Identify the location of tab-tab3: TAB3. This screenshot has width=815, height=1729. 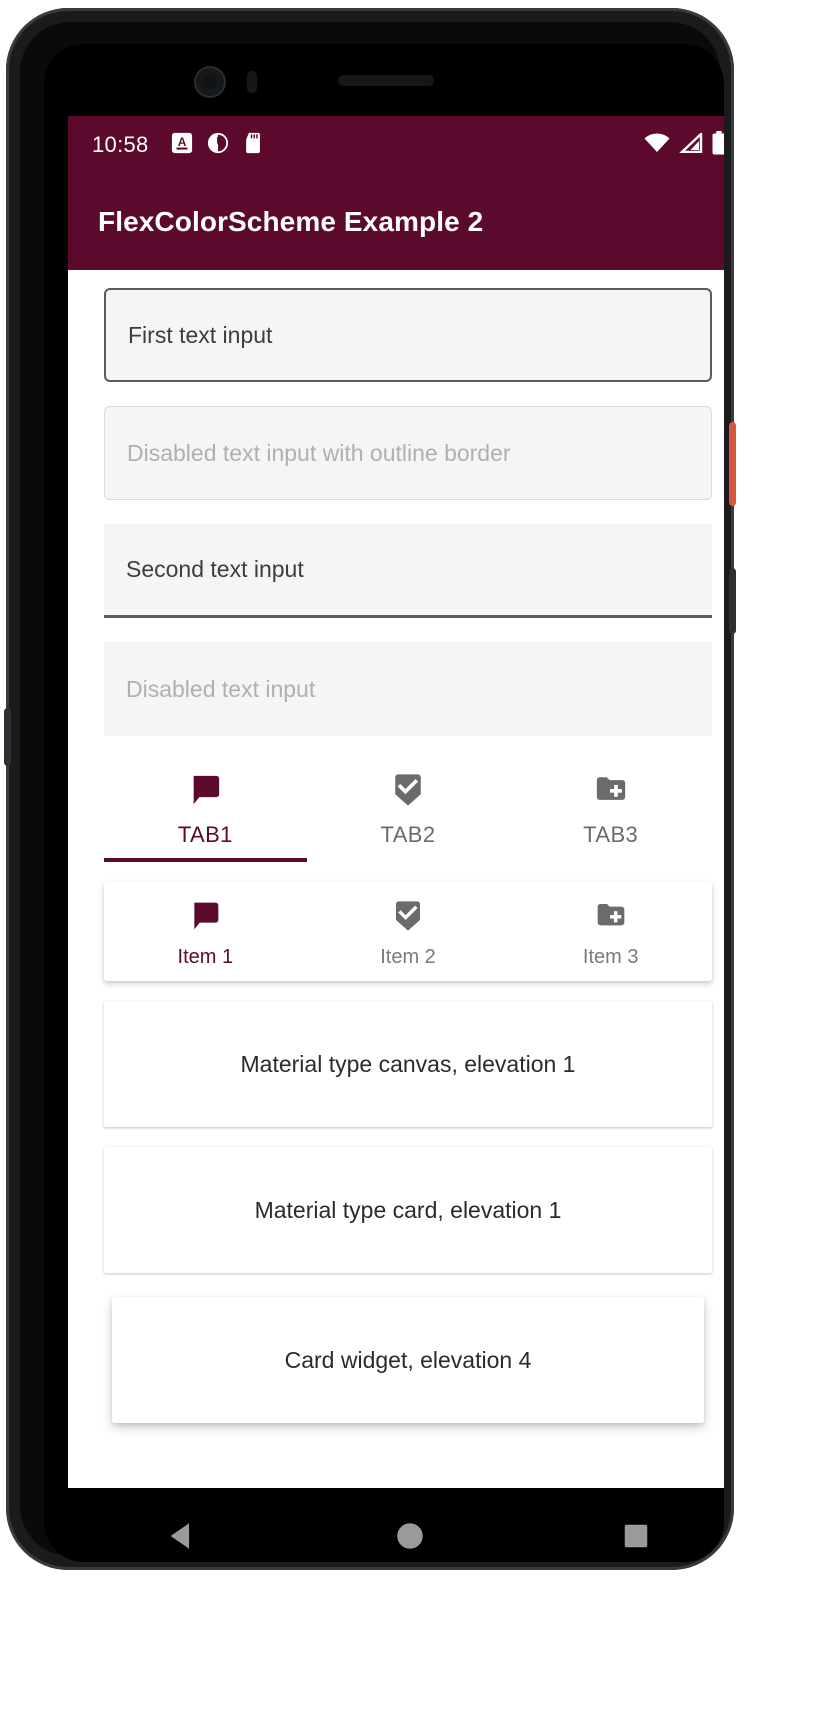
(610, 811).